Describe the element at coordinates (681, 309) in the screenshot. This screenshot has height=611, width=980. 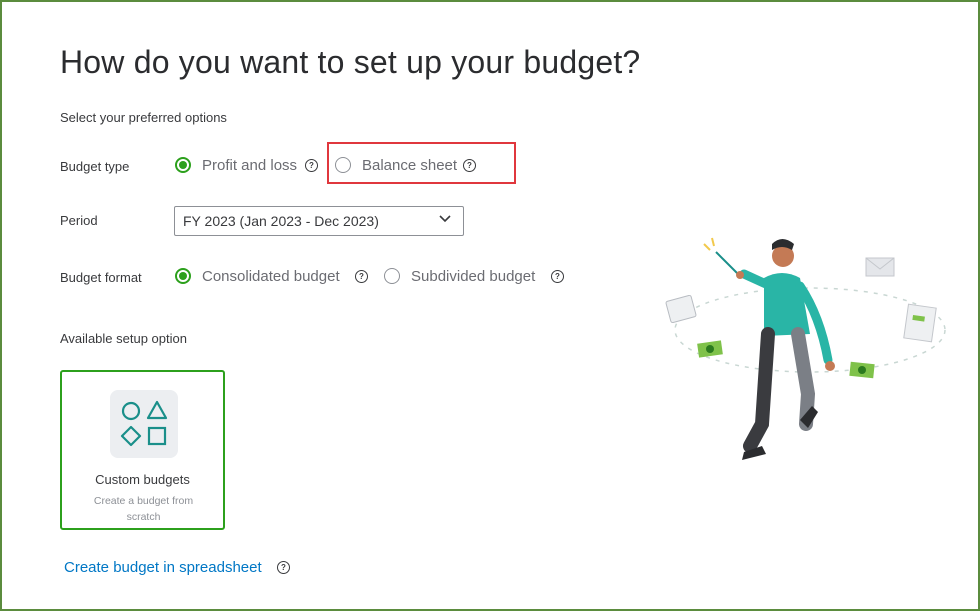
I see `calendar-icon` at that location.